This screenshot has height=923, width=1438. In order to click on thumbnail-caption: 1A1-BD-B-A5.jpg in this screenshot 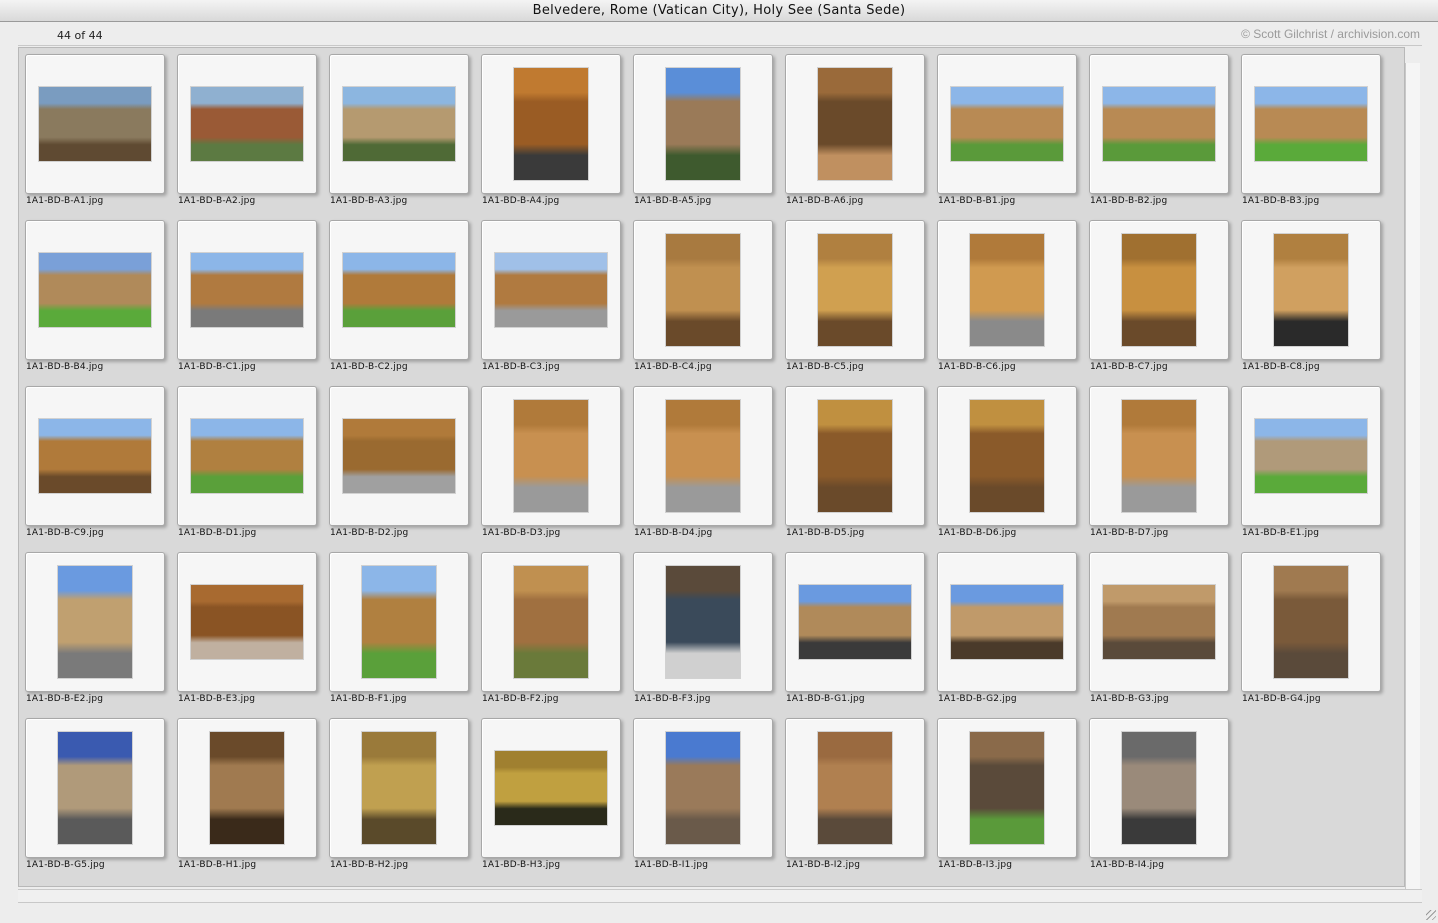, I will do `click(673, 201)`.